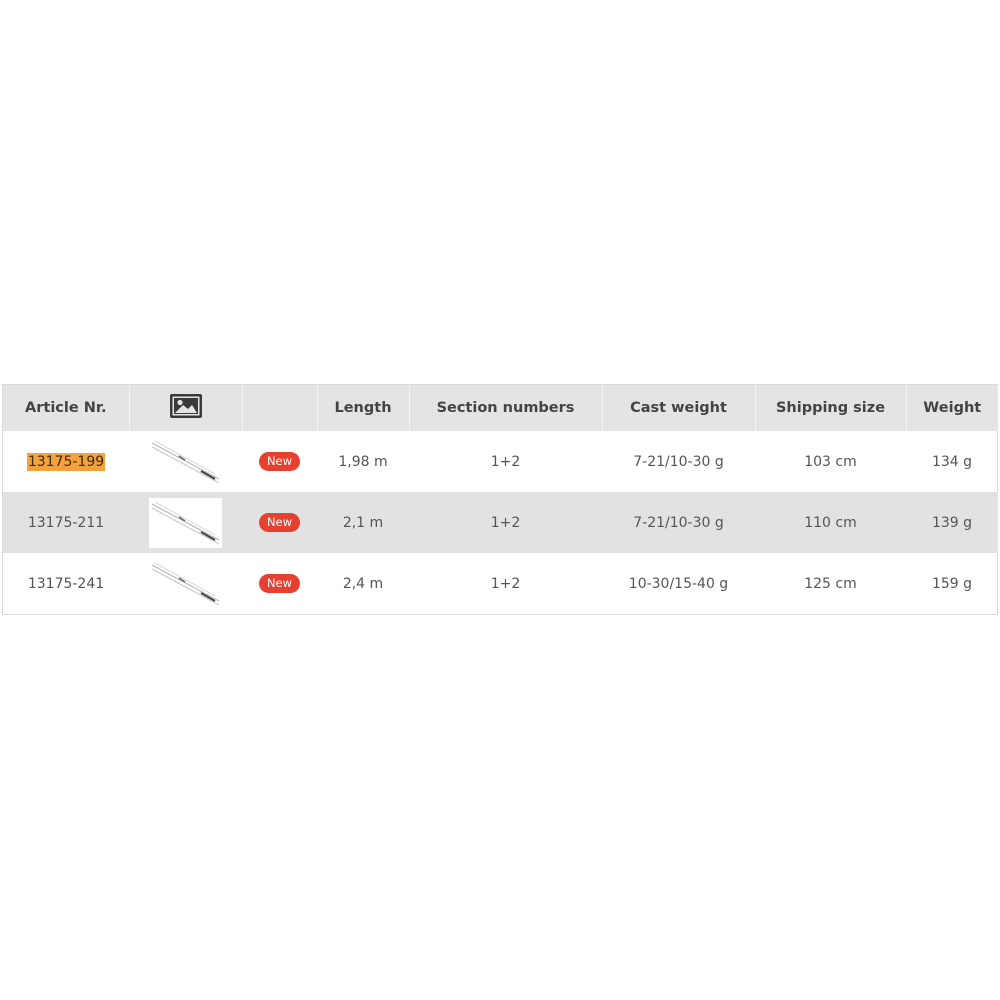  I want to click on cell-shipping-size: 110 cm, so click(830, 522).